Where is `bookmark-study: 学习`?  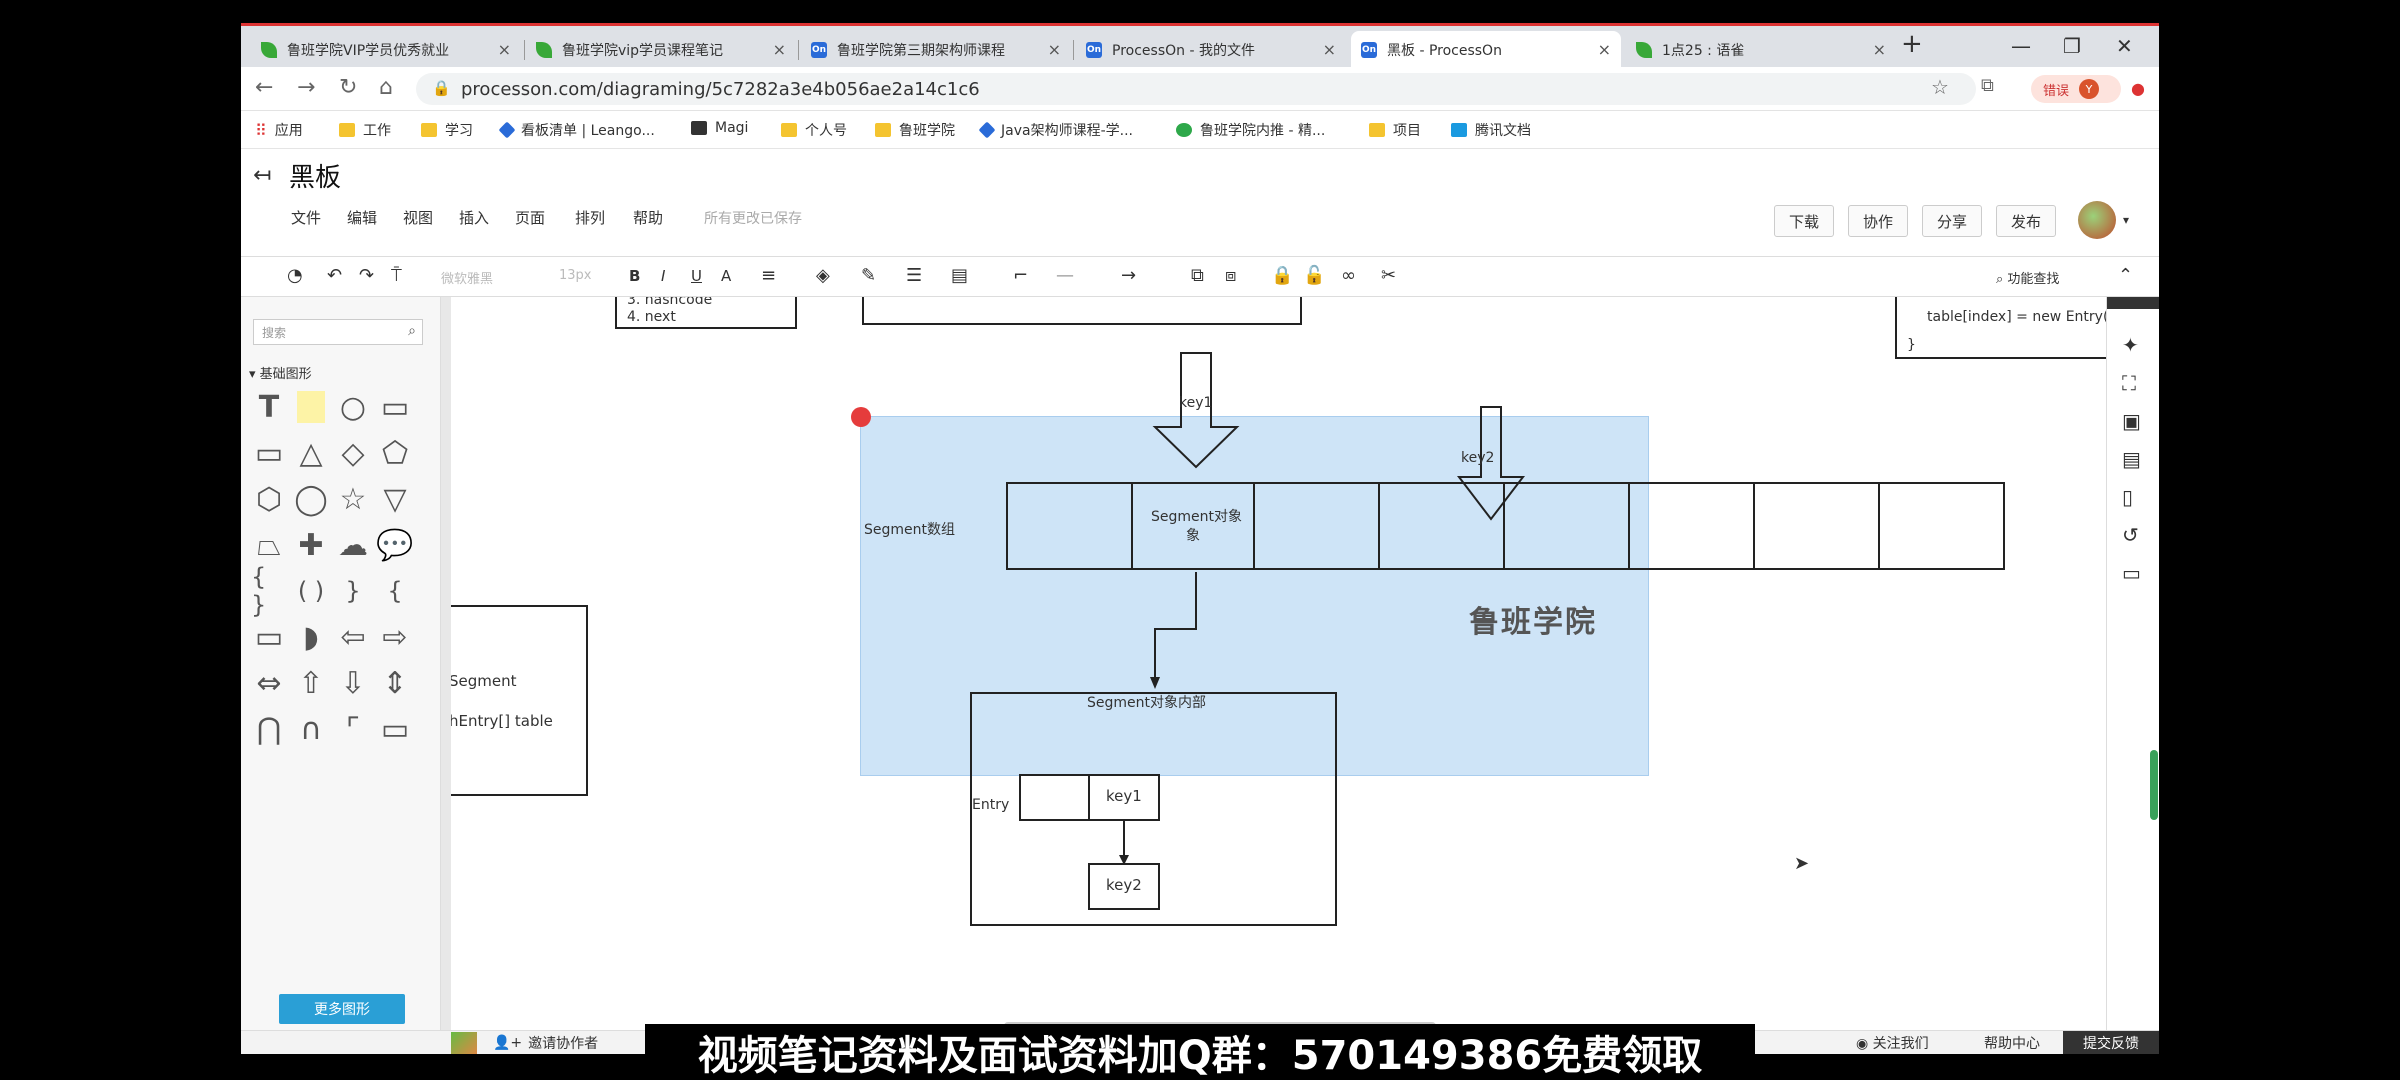
bookmark-study: 学习 is located at coordinates (447, 130).